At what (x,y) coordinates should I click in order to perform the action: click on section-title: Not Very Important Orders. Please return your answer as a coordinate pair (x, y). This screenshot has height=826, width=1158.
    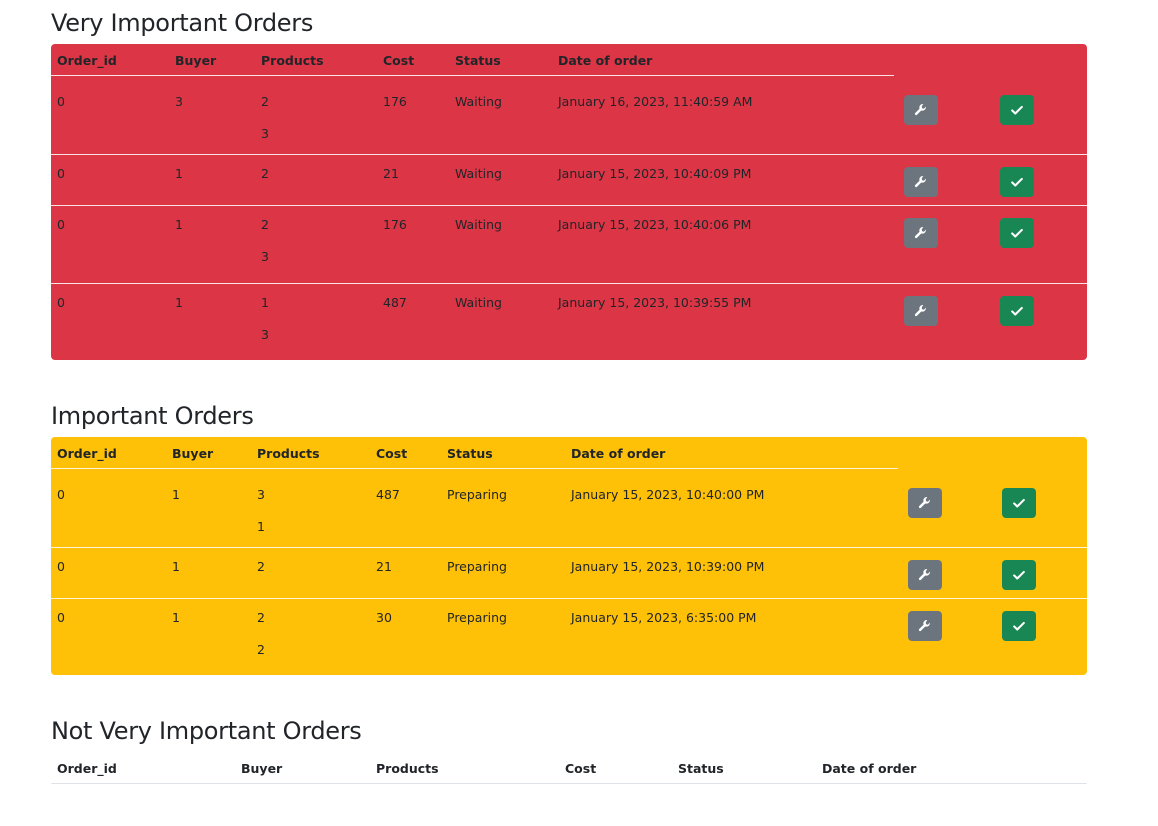
    Looking at the image, I should click on (206, 731).